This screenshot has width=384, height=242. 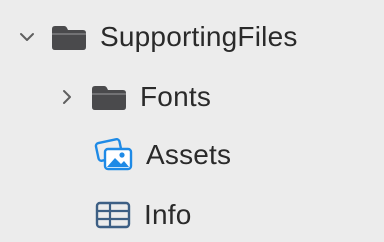 I want to click on tree-item-label: Info, so click(x=168, y=214).